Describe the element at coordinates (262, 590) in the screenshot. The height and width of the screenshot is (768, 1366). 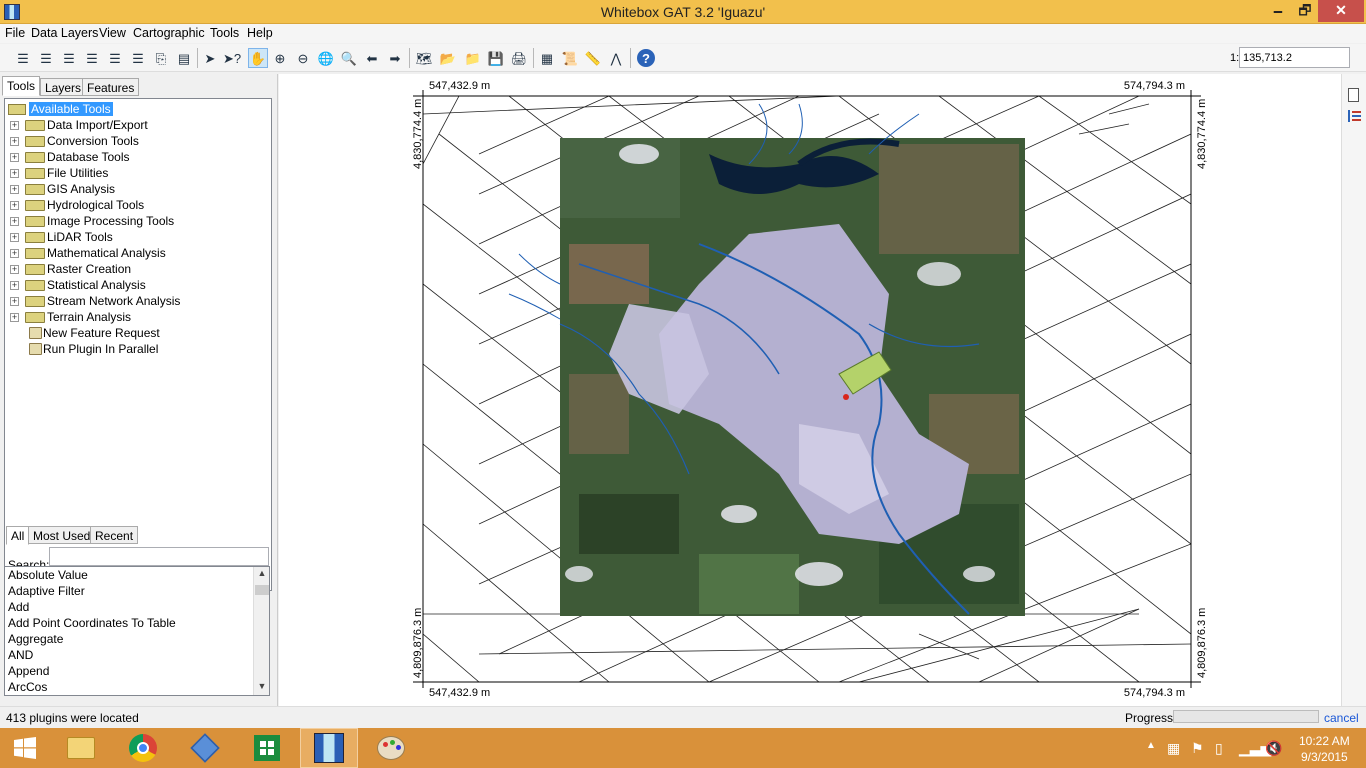
I see `scroll-thumb` at that location.